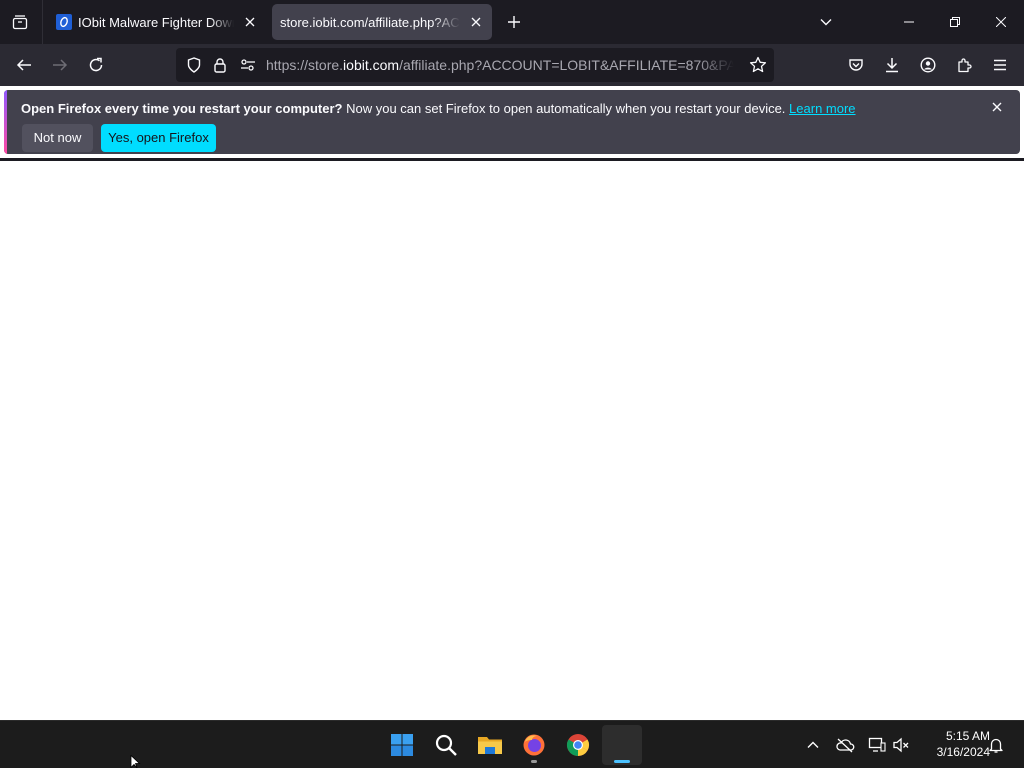 This screenshot has width=1024, height=768. What do you see at coordinates (64, 22) in the screenshot?
I see `iobit-favicon-icon` at bounding box center [64, 22].